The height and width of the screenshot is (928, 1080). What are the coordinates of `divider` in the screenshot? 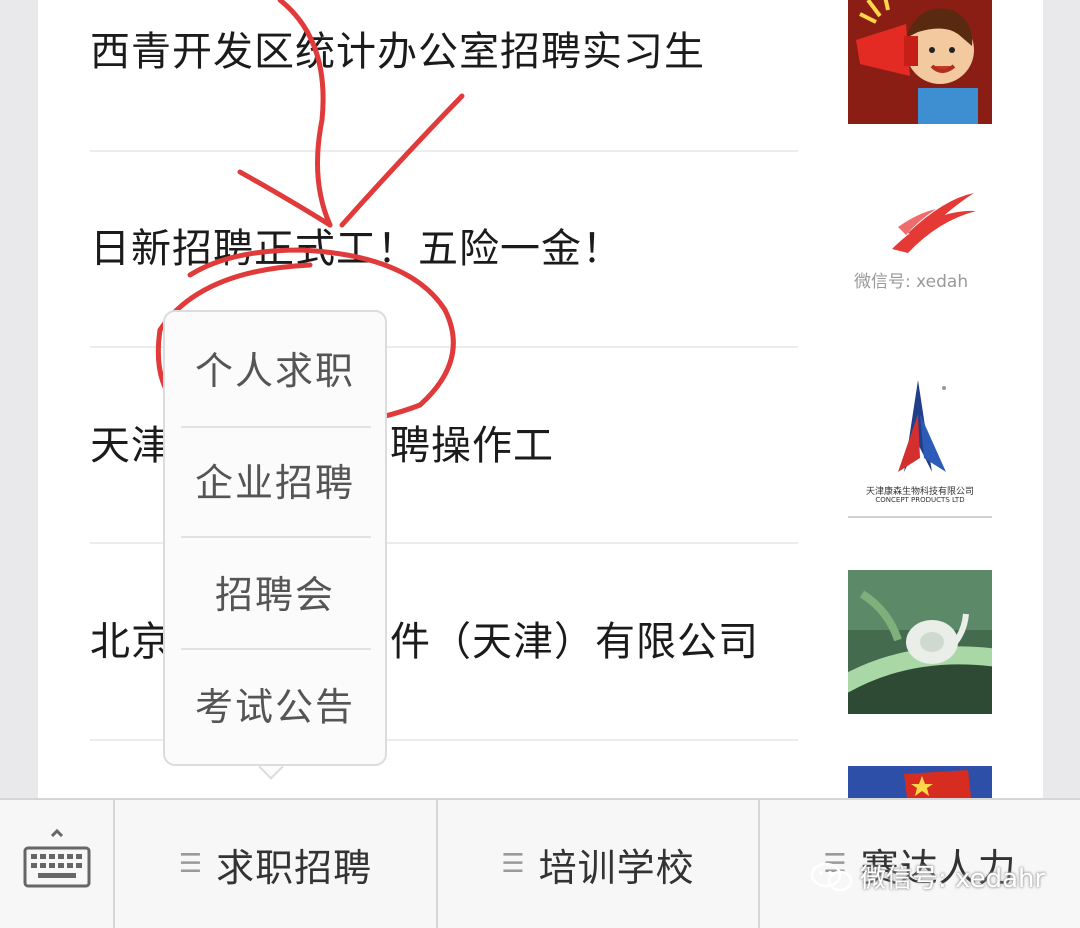 It's located at (444, 151).